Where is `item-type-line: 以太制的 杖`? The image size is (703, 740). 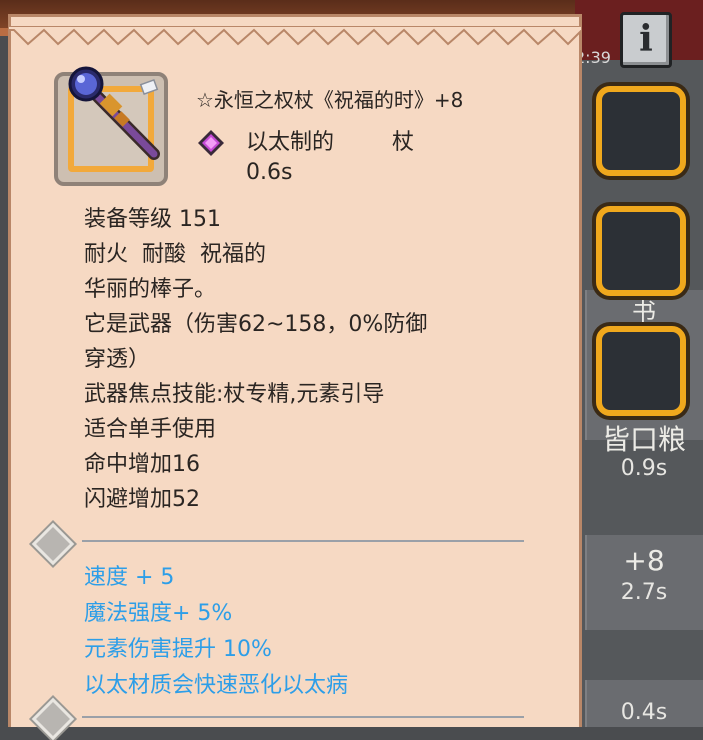
item-type-line: 以太制的 杖 is located at coordinates (330, 140).